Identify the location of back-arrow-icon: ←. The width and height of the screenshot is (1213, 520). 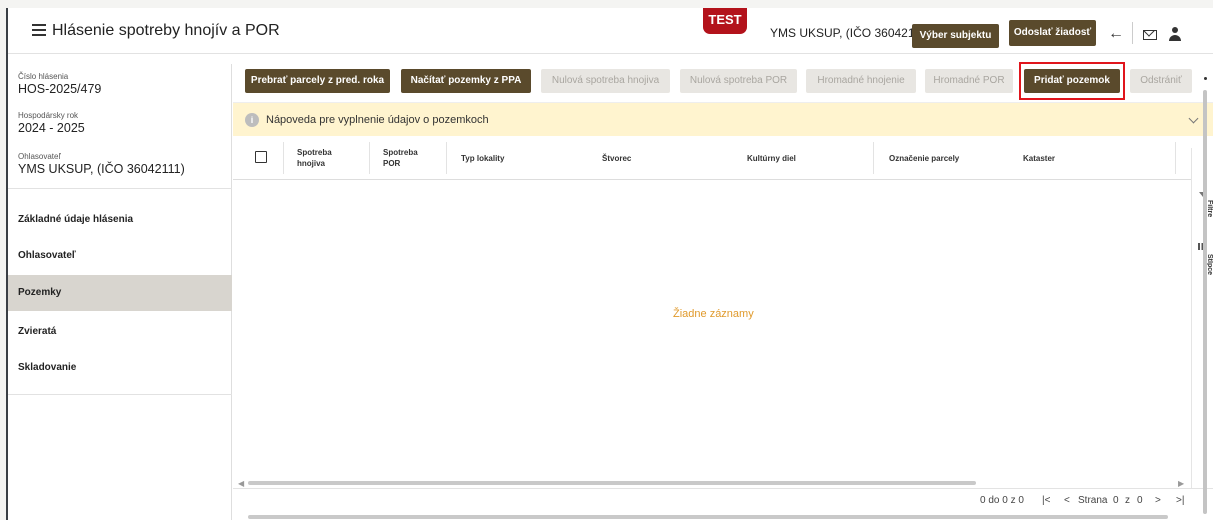
(1116, 34).